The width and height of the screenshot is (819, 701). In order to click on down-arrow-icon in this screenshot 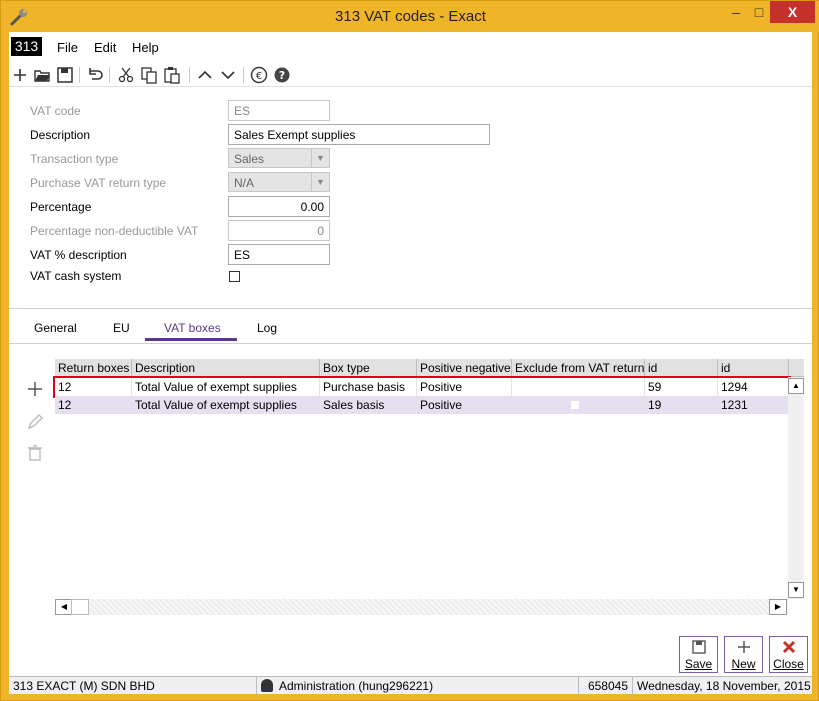, I will do `click(228, 75)`.